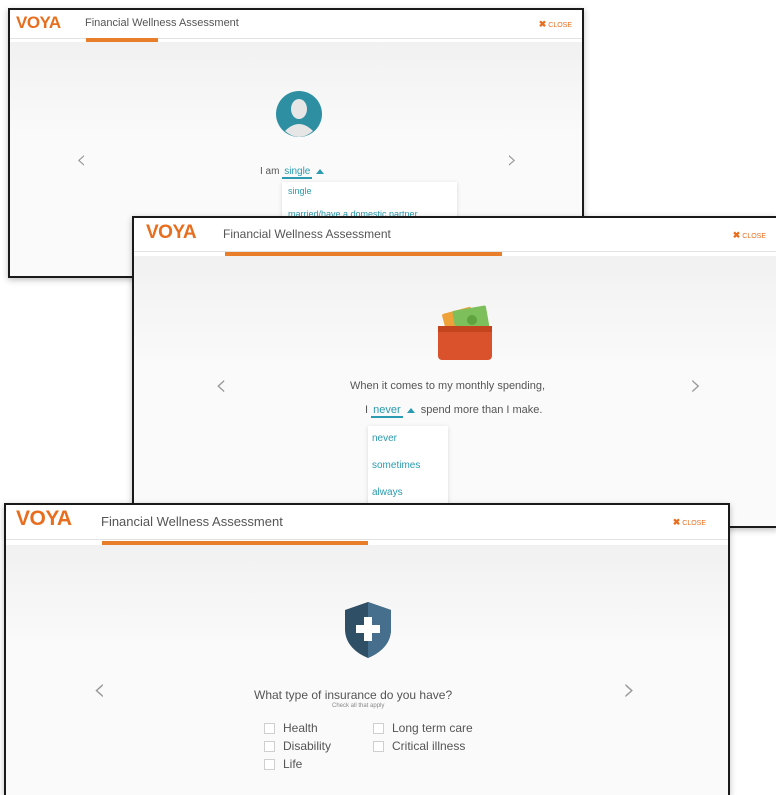  What do you see at coordinates (419, 746) in the screenshot?
I see `checkbox-critical-illness: Critical illness` at bounding box center [419, 746].